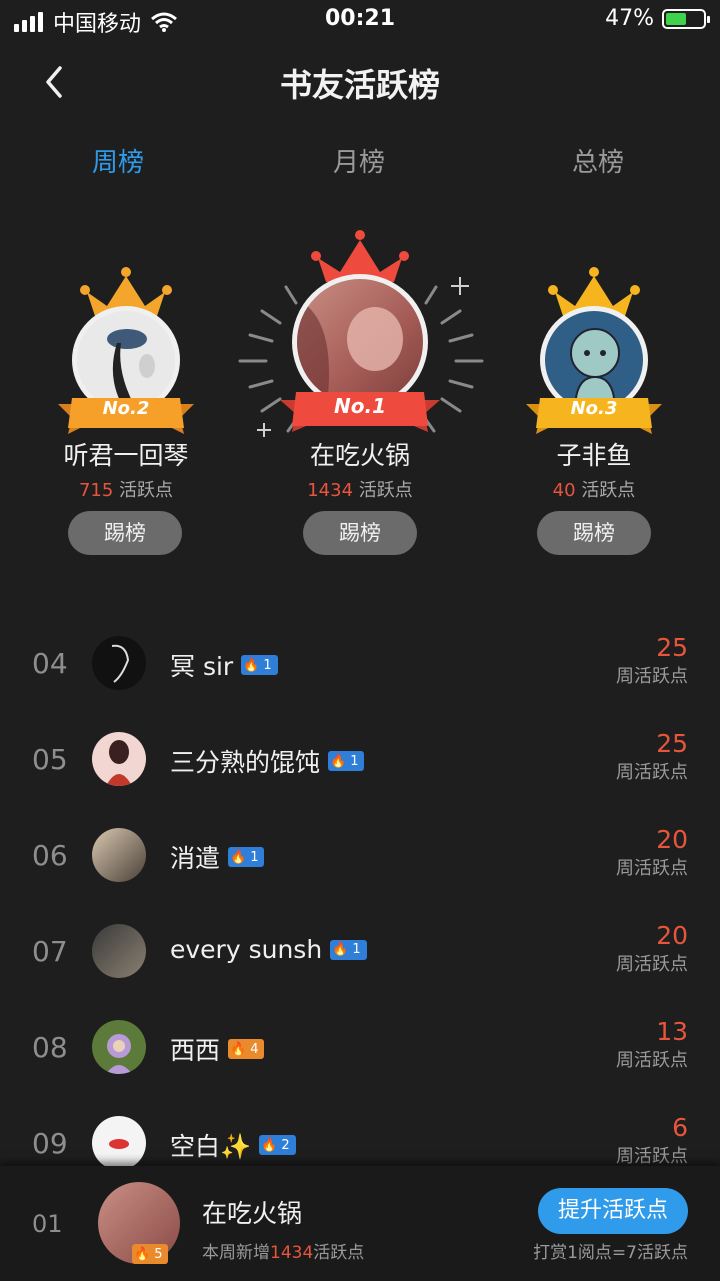 Image resolution: width=720 pixels, height=1281 pixels. I want to click on reward-note: 打赏1阅点=7活跃点, so click(610, 1253).